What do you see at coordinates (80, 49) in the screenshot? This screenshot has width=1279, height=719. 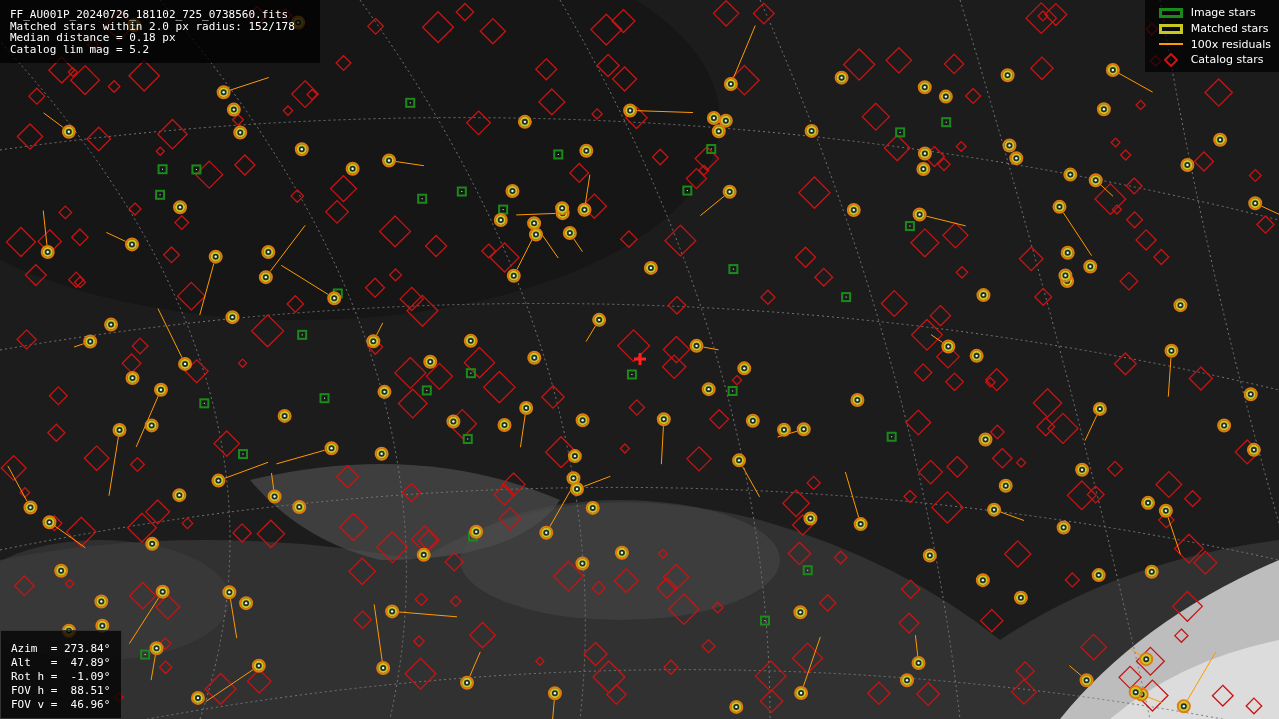 I see `info-text-line: Catalog lim mag = 5.2` at bounding box center [80, 49].